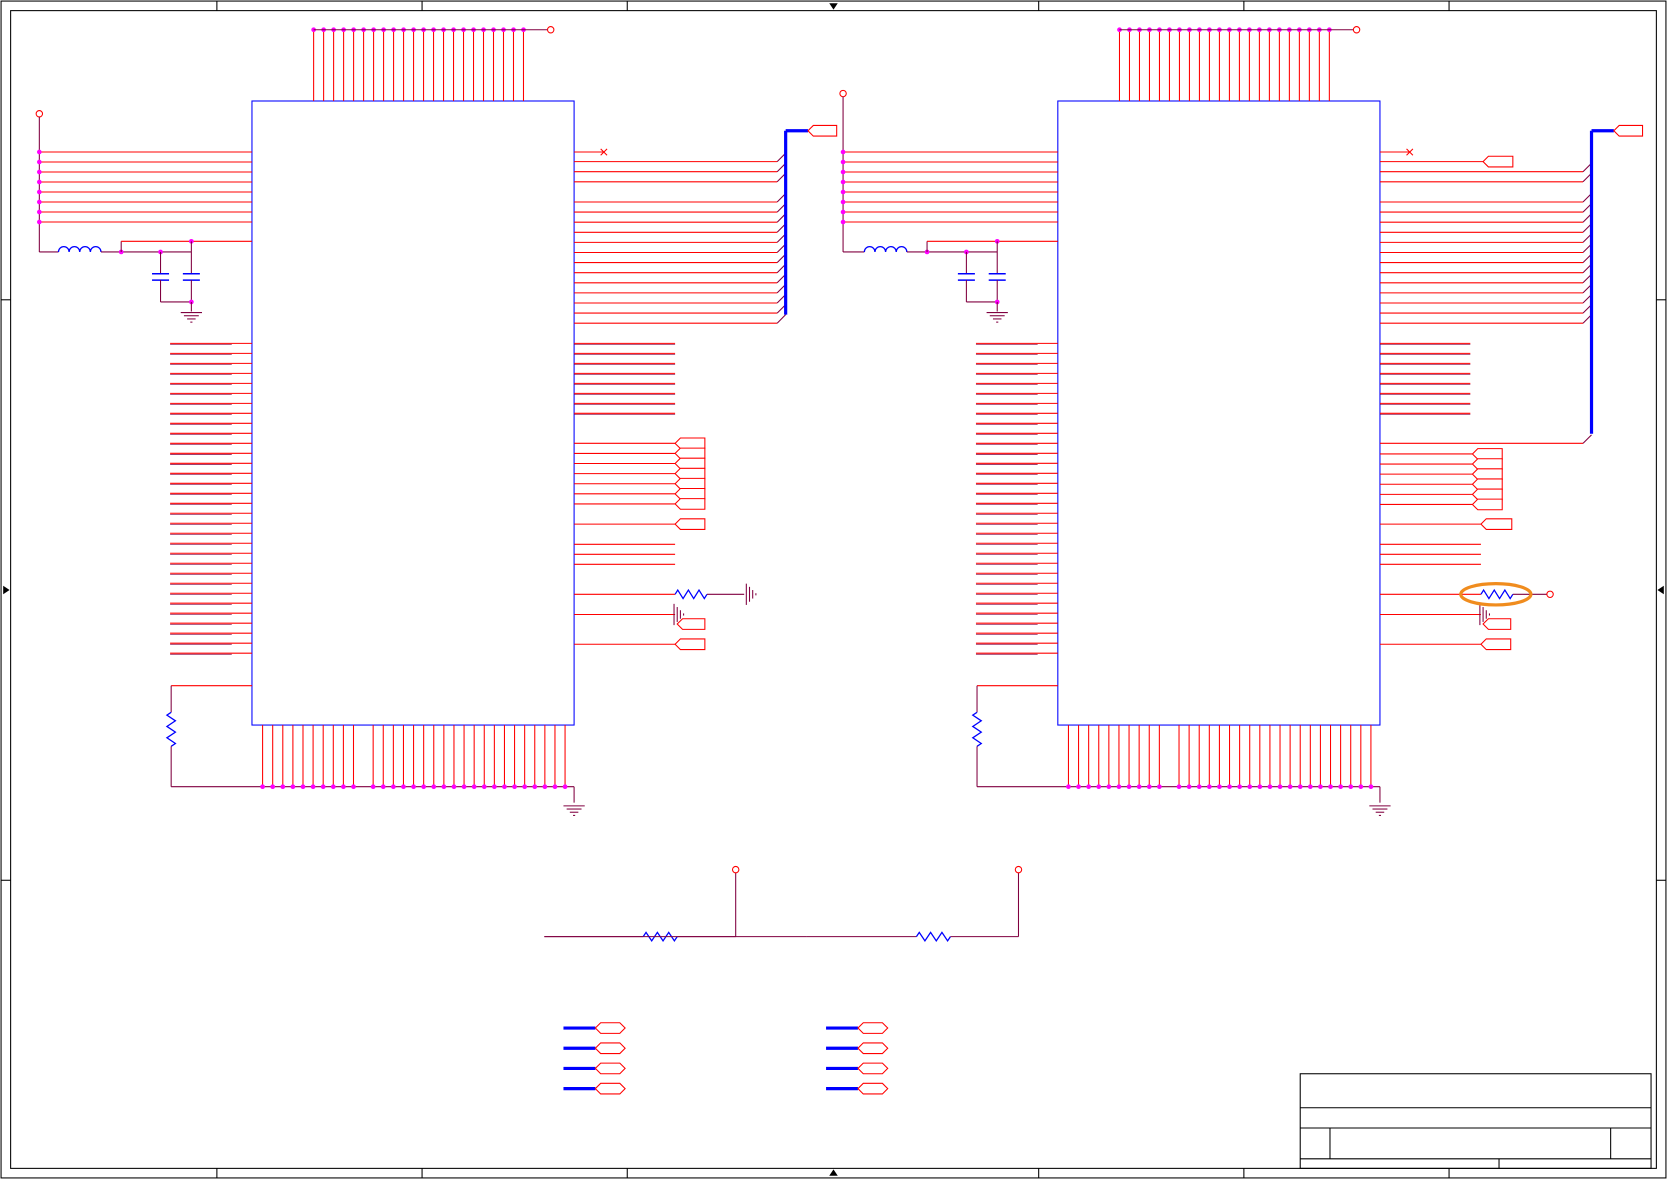  I want to click on bottom-ground-pins, so click(422, 770).